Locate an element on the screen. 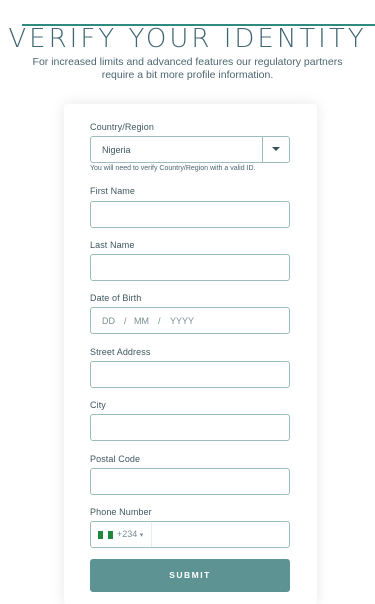  street-label: Street Address is located at coordinates (120, 352).